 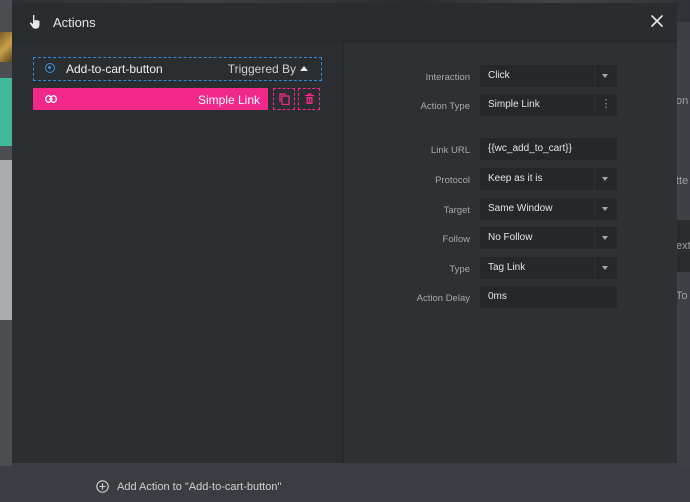 What do you see at coordinates (447, 77) in the screenshot?
I see `interaction-label: Interaction` at bounding box center [447, 77].